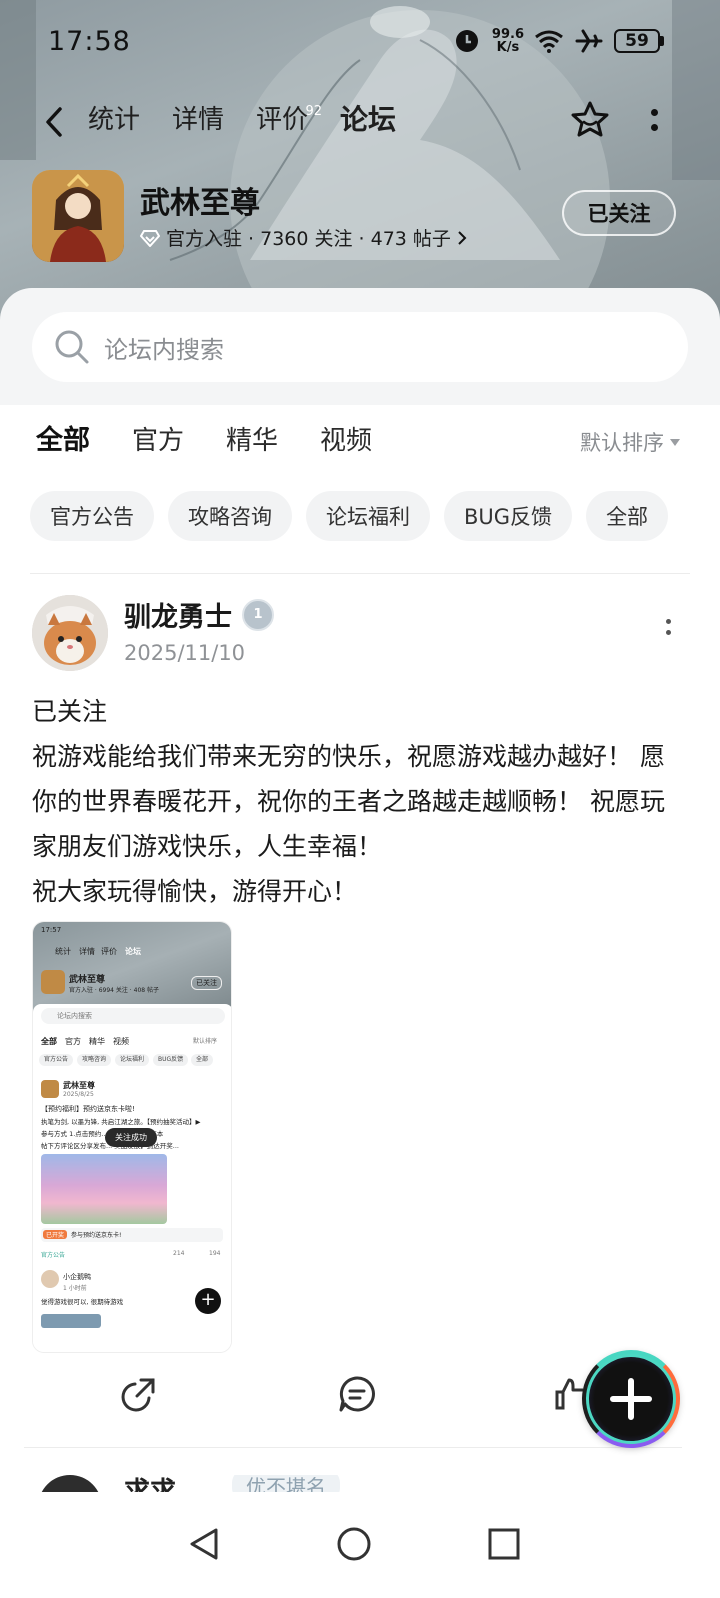  I want to click on game-icon, so click(78, 216).